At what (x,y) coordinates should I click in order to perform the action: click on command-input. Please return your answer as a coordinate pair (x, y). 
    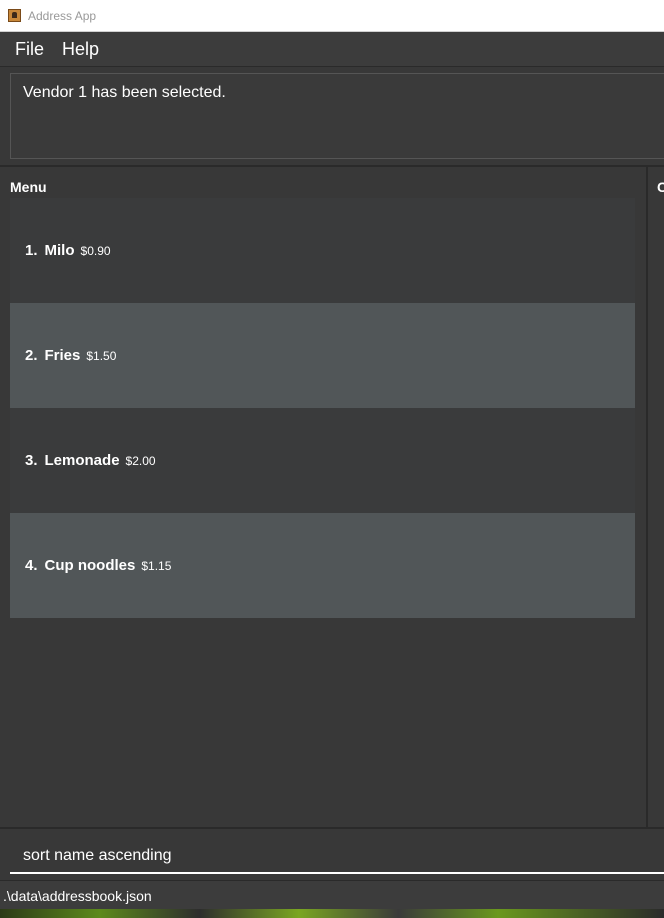
    Looking at the image, I should click on (337, 857).